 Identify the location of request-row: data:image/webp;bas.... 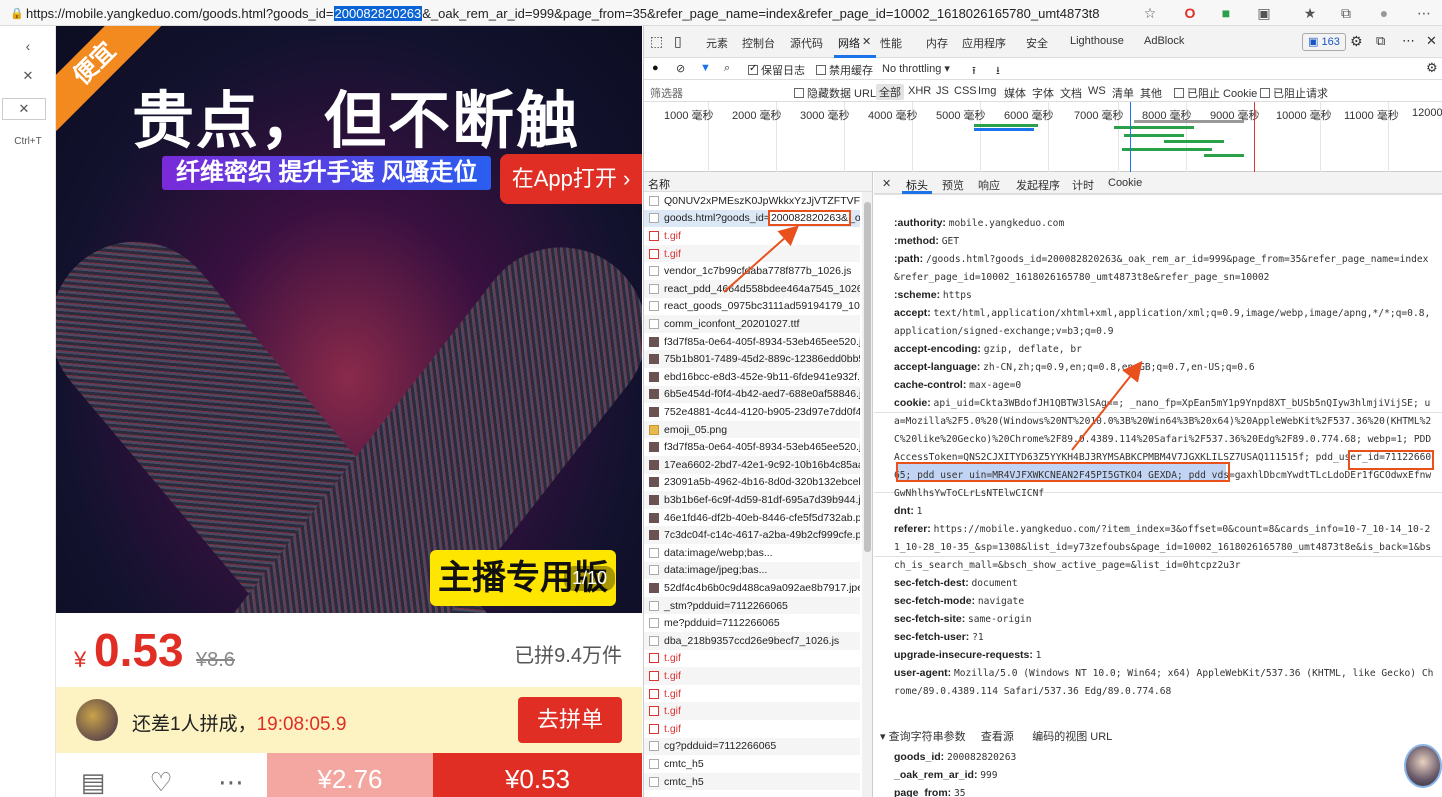
(752, 553).